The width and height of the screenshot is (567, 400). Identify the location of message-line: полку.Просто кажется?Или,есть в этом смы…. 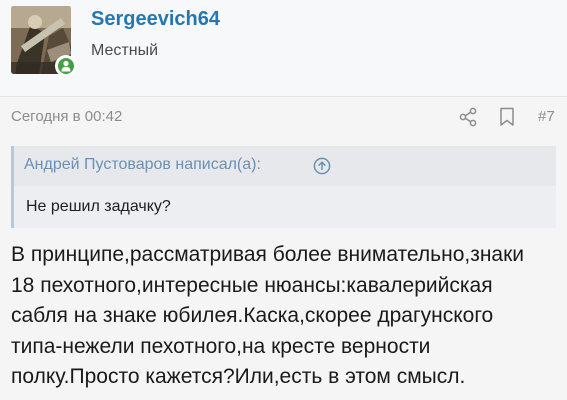
(238, 376).